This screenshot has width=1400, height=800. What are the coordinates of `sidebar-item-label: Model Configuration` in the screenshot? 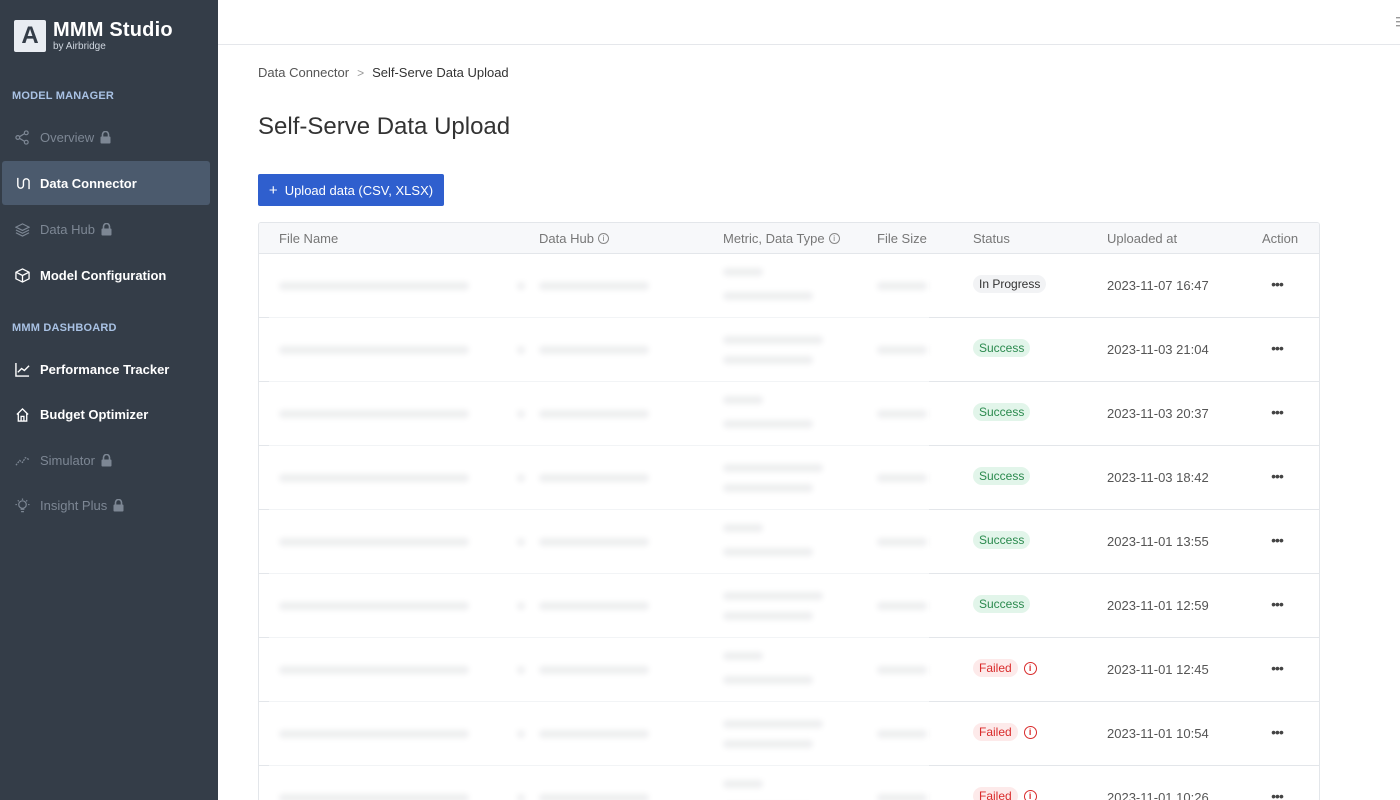 It's located at (103, 275).